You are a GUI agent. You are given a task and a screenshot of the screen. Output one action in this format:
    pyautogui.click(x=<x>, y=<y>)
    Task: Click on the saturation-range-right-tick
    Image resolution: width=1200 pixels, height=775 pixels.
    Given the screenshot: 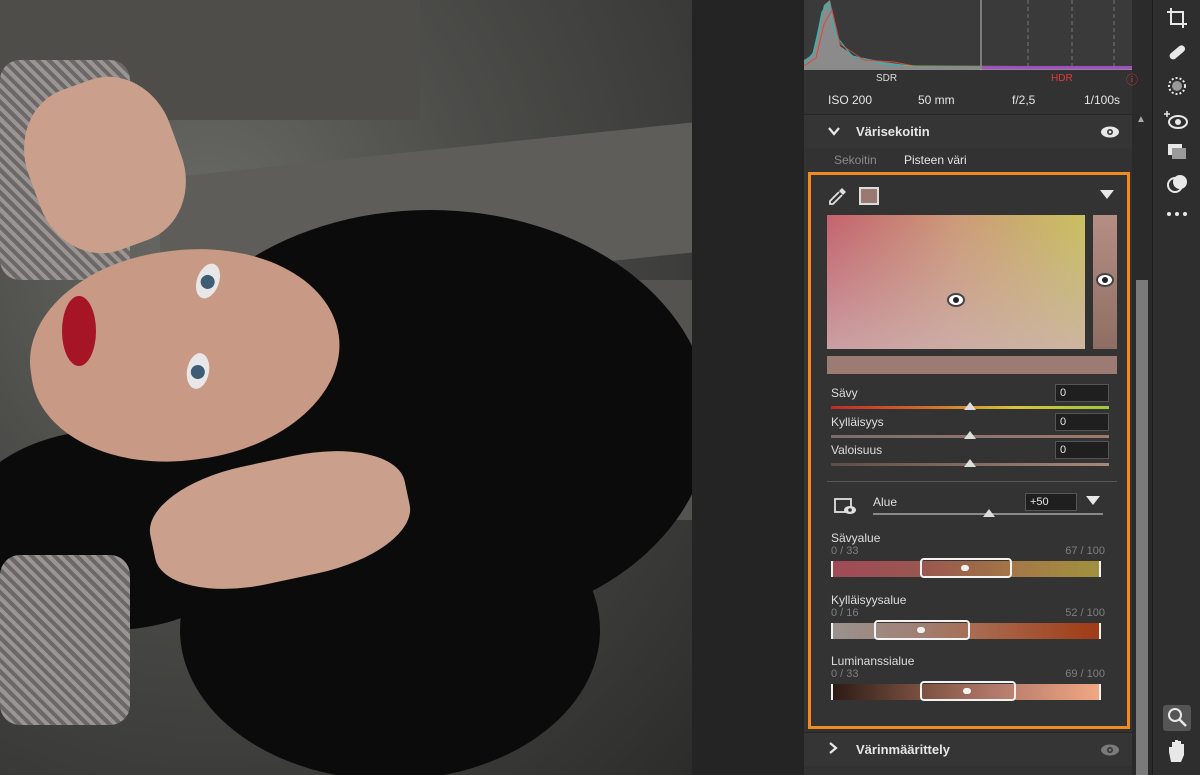 What is the action you would take?
    pyautogui.click(x=1100, y=631)
    